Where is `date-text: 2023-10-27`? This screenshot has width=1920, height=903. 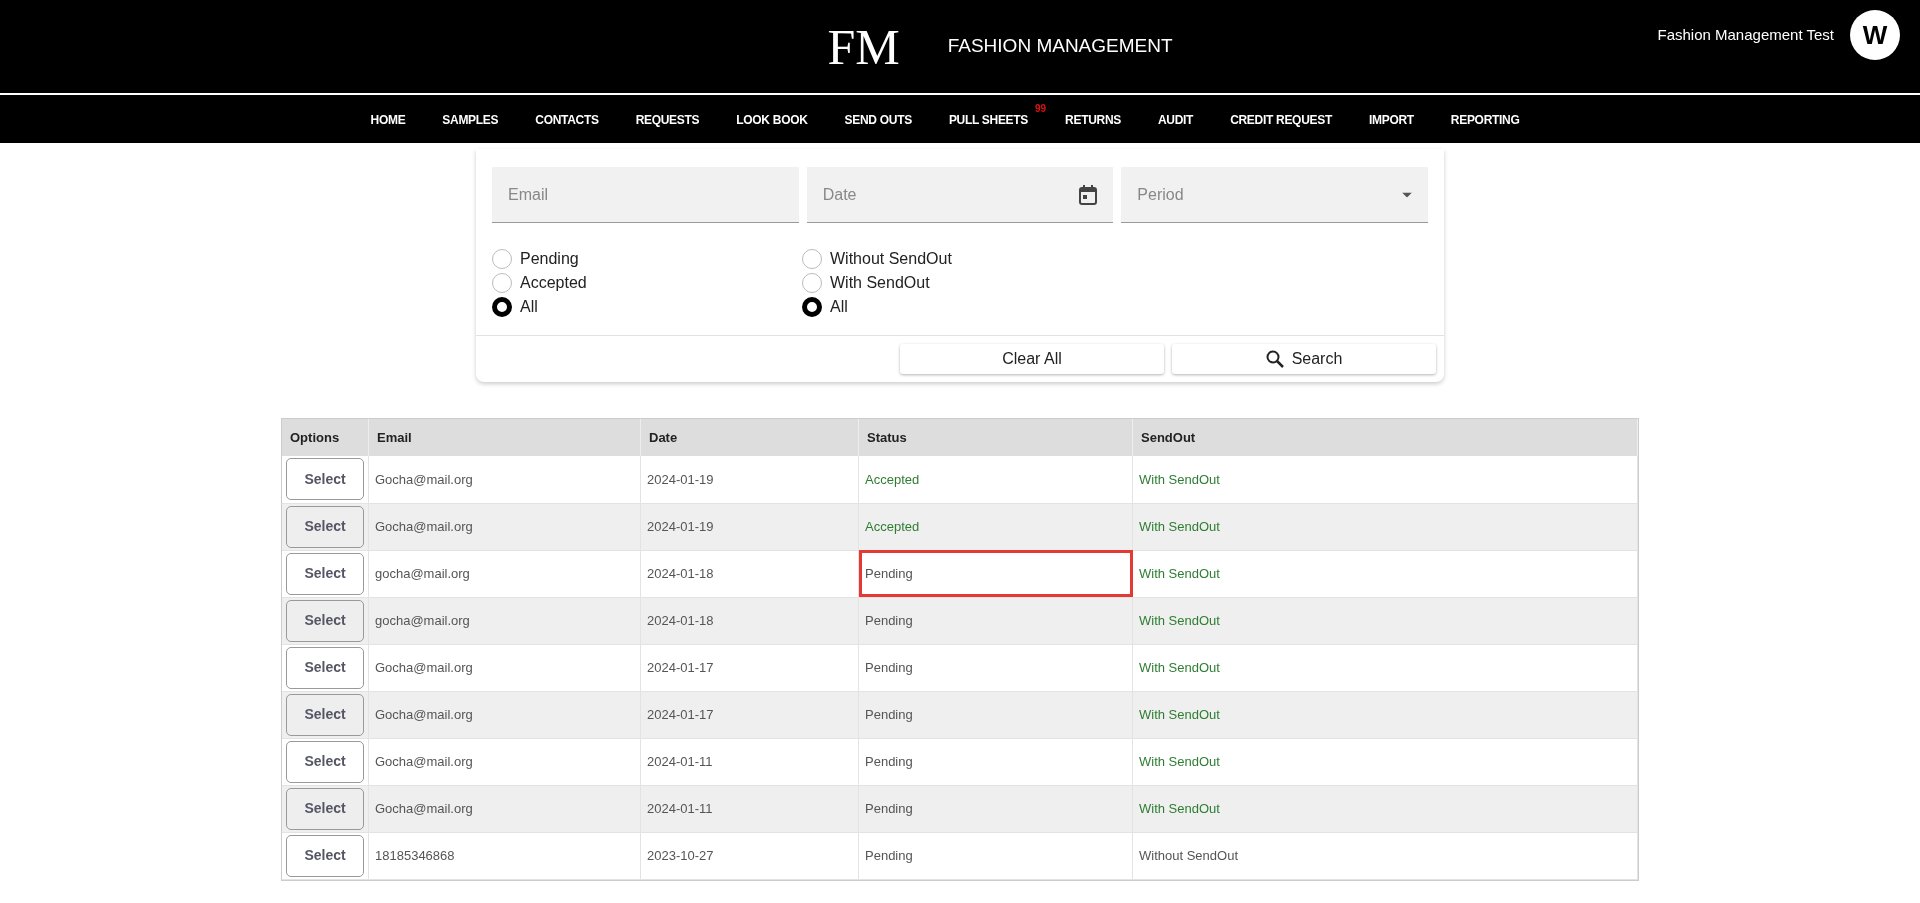 date-text: 2023-10-27 is located at coordinates (680, 855).